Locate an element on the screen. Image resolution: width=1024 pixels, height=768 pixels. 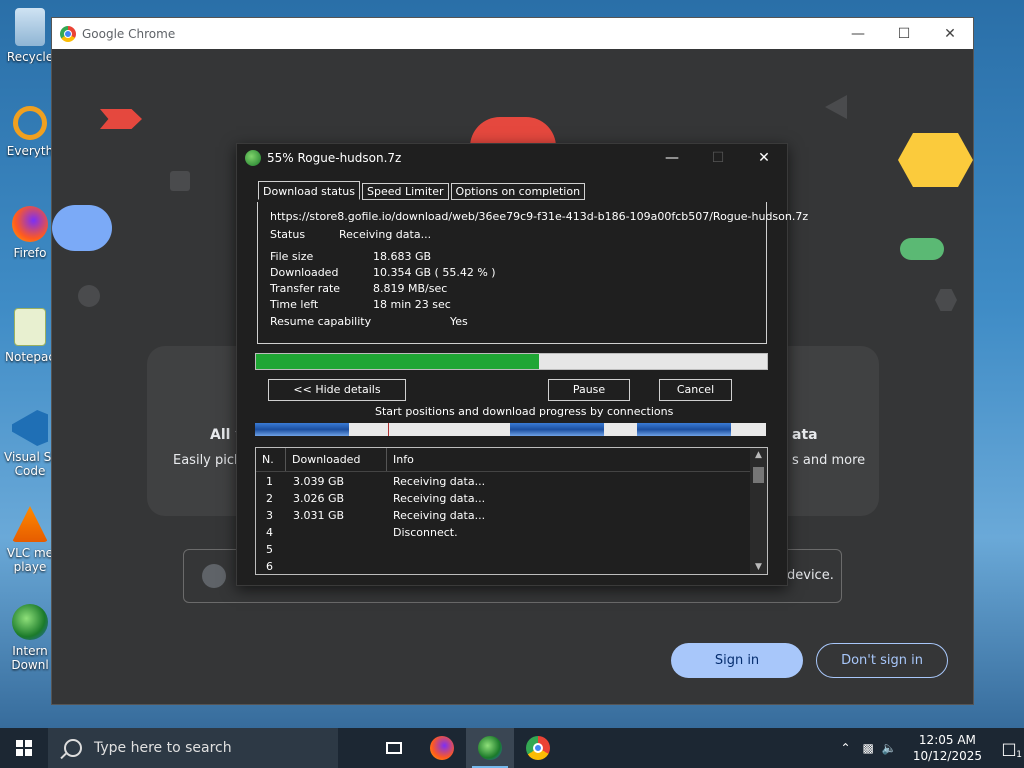
desktop-icon-recycle-bin: Recycle is located at coordinates (30, 36).